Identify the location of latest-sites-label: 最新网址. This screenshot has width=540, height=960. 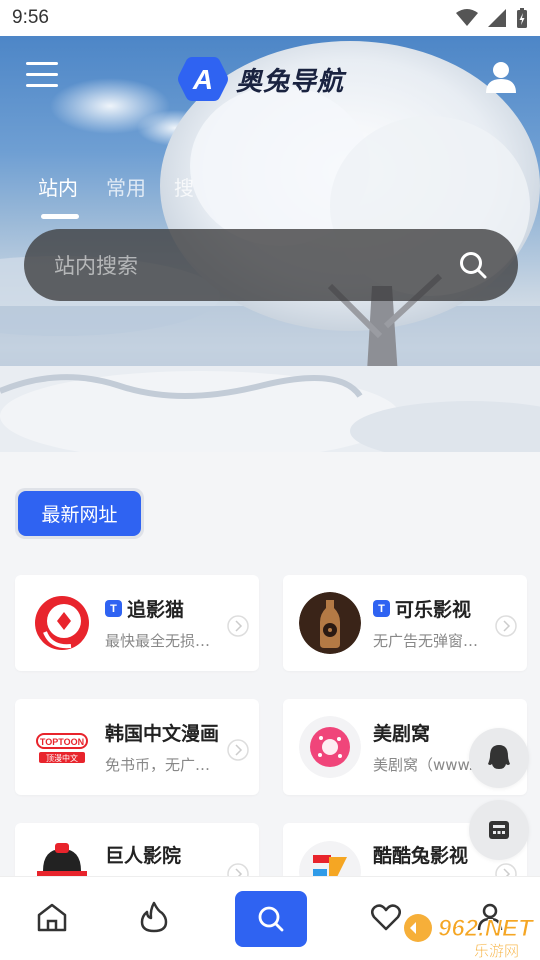
(79, 513).